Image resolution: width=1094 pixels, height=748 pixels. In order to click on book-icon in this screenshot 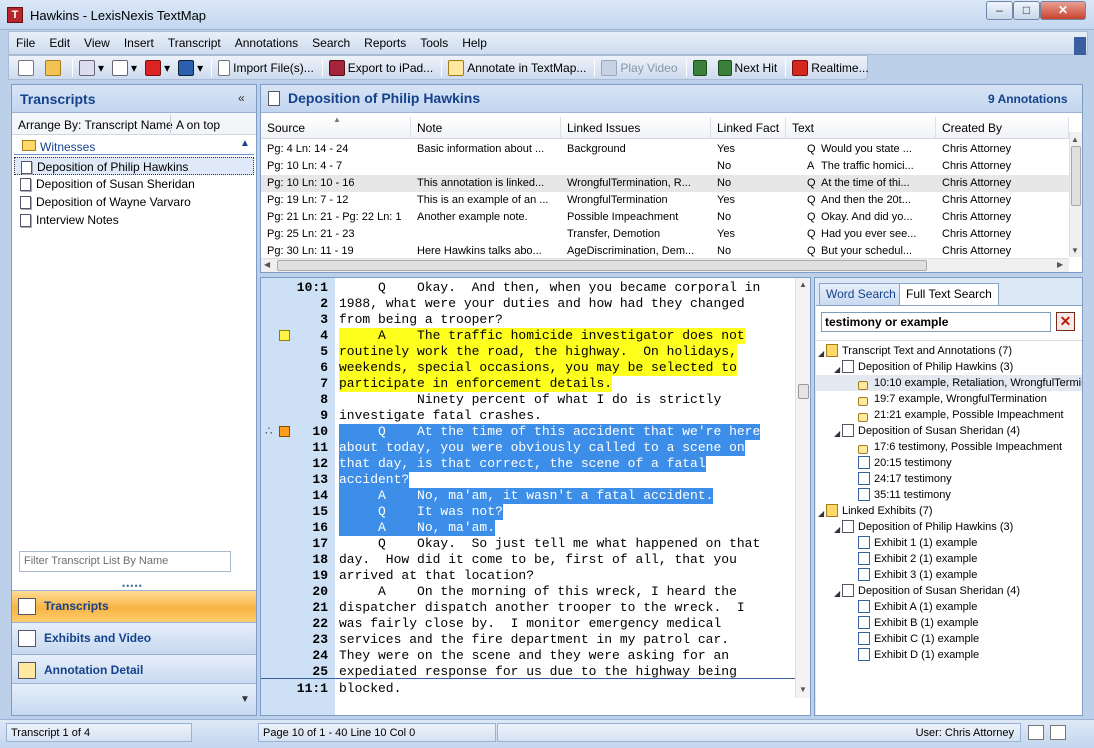, I will do `click(1058, 732)`.